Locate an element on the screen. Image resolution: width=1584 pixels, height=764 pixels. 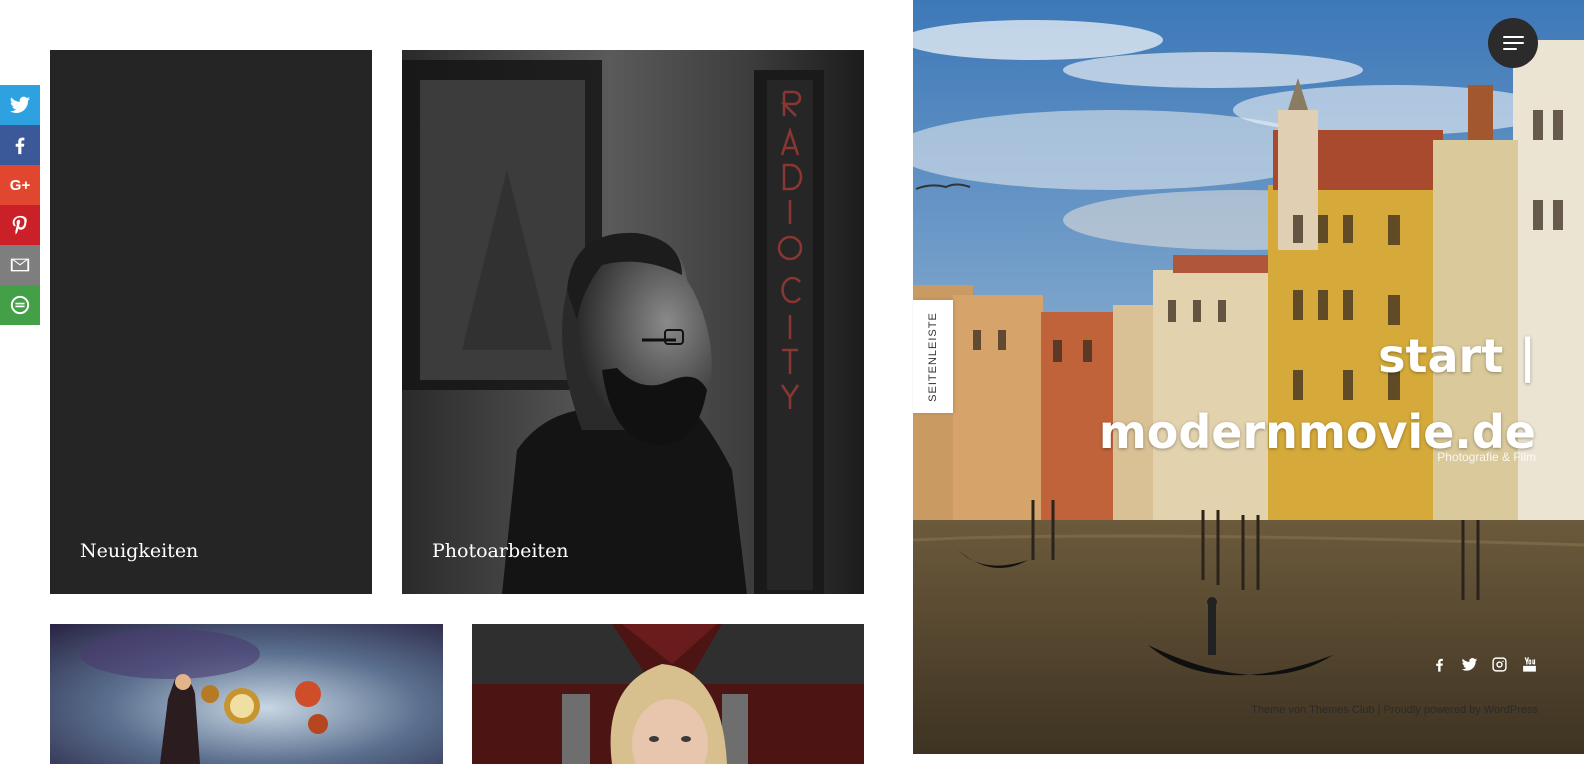
wordpress-link: WordPress is located at coordinates (1511, 710).